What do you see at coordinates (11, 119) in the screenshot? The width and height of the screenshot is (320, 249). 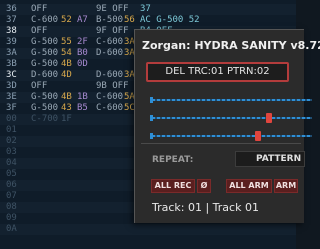 I see `row-number: 00` at bounding box center [11, 119].